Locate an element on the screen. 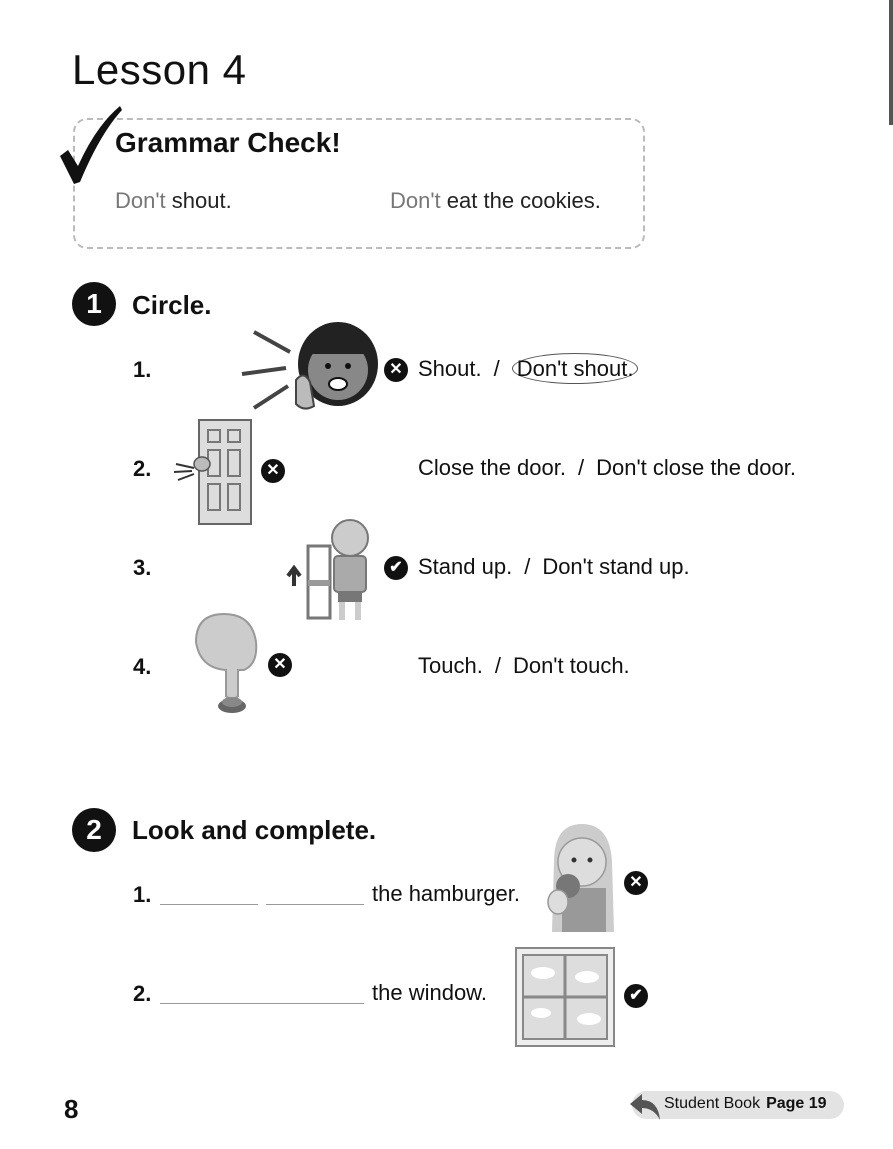 The image size is (893, 1149). option-b: Don't close the door. is located at coordinates (696, 467).